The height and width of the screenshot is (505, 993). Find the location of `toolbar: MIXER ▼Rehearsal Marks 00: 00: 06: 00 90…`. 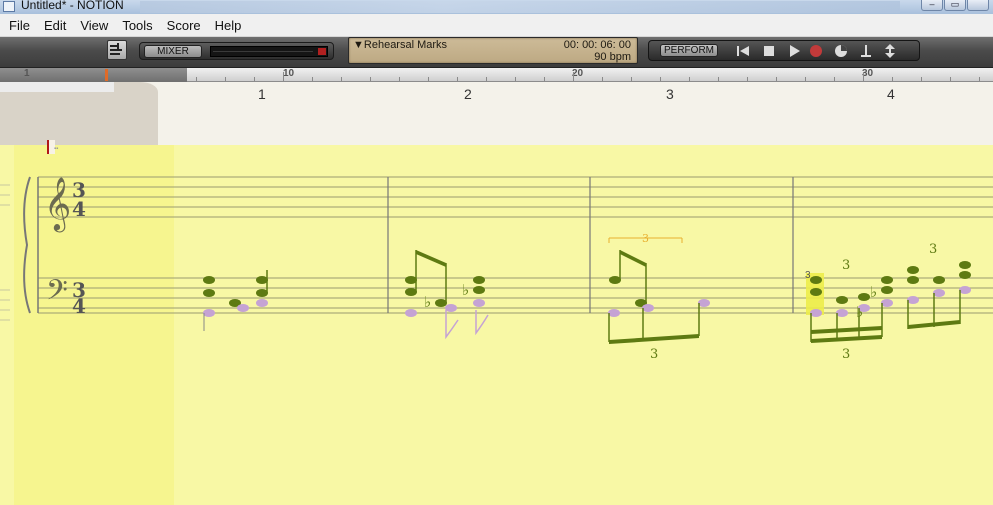

toolbar: MIXER ▼Rehearsal Marks 00: 00: 06: 00 90… is located at coordinates (496, 52).